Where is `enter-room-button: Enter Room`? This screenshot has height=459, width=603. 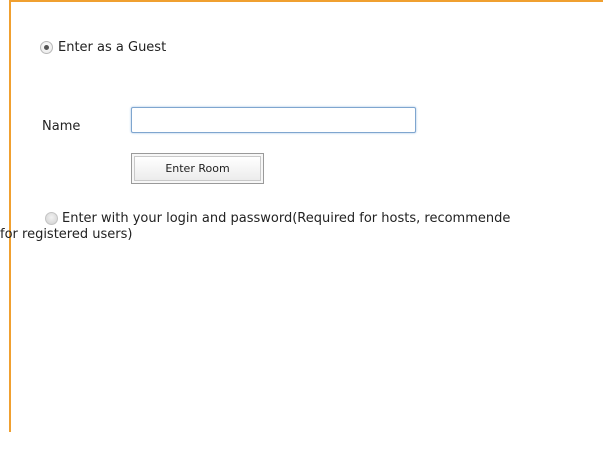 enter-room-button: Enter Room is located at coordinates (197, 168).